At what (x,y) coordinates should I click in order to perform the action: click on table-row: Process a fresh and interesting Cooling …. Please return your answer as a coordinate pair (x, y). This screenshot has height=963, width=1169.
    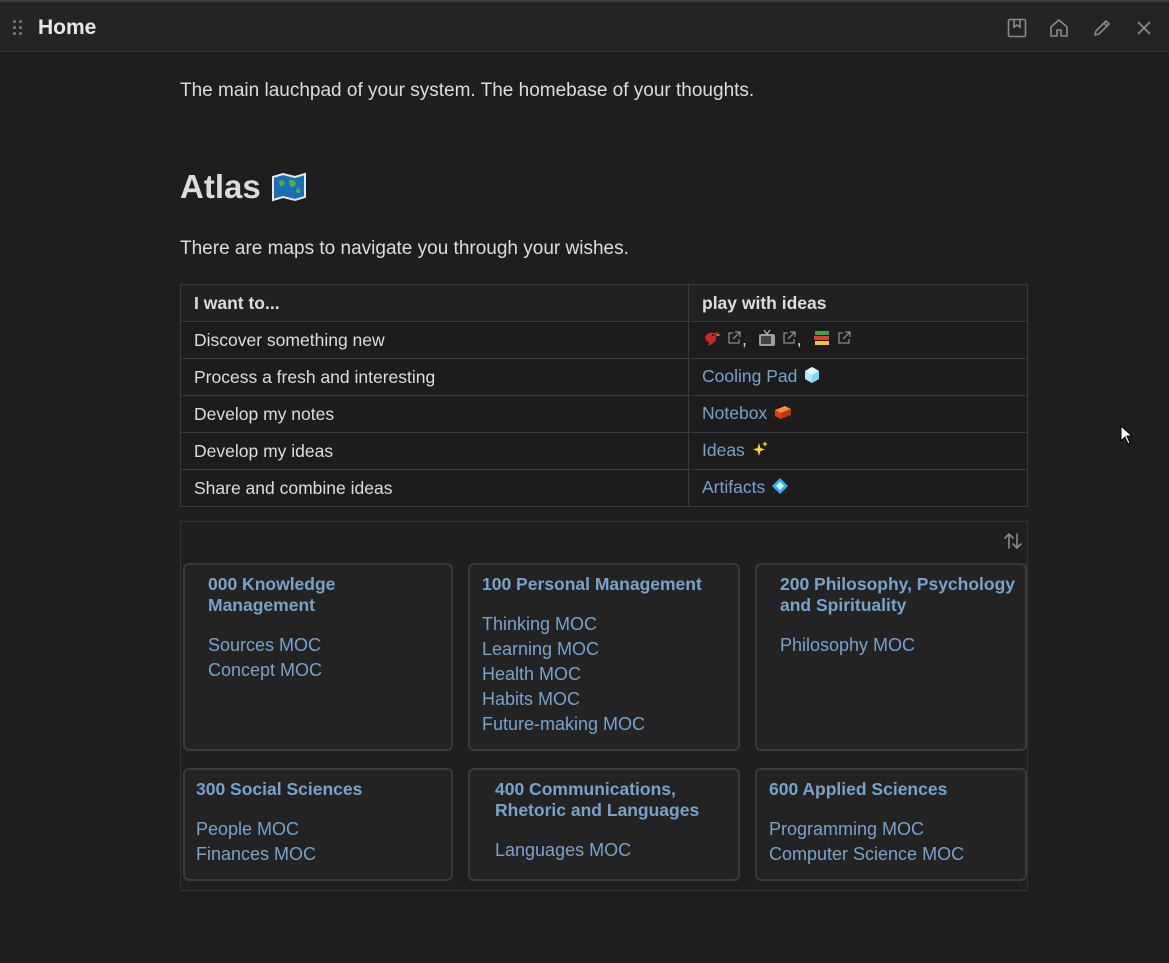
    Looking at the image, I should click on (604, 377).